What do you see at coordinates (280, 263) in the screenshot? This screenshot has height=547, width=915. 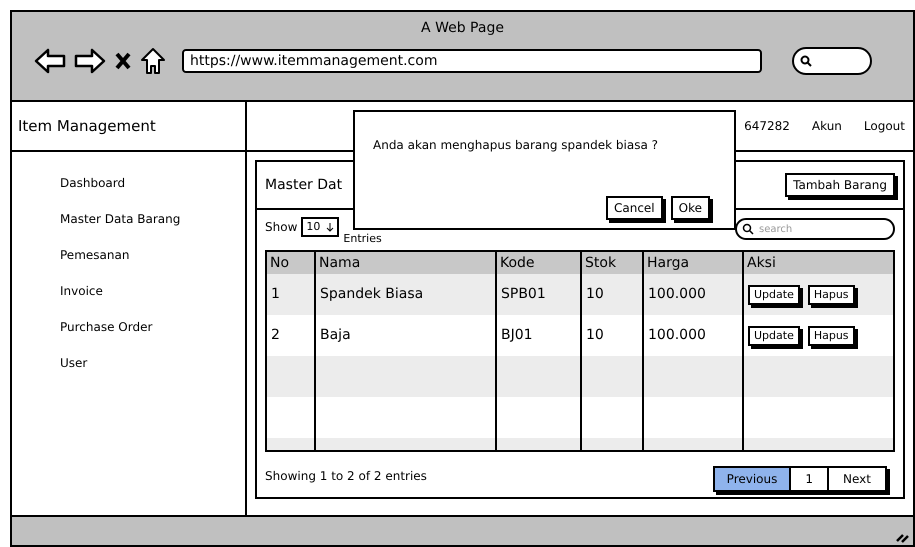 I see `column-header: No` at bounding box center [280, 263].